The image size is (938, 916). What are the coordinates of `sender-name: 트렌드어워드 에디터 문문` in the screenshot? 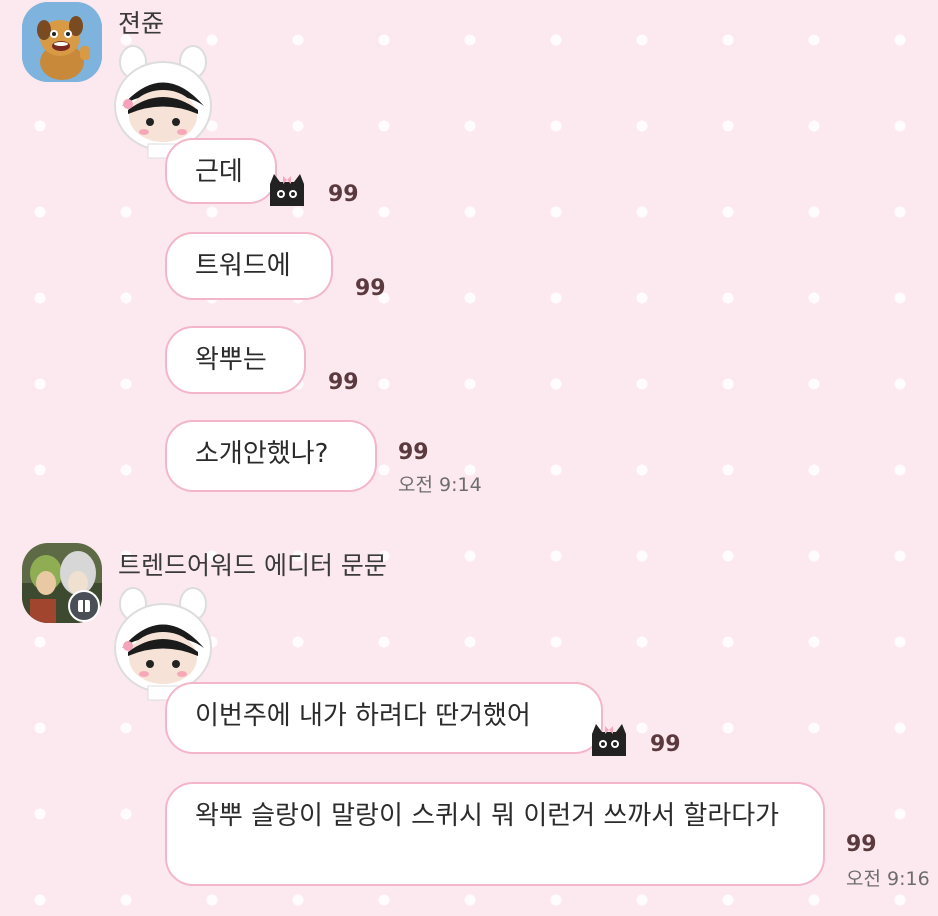 It's located at (252, 565).